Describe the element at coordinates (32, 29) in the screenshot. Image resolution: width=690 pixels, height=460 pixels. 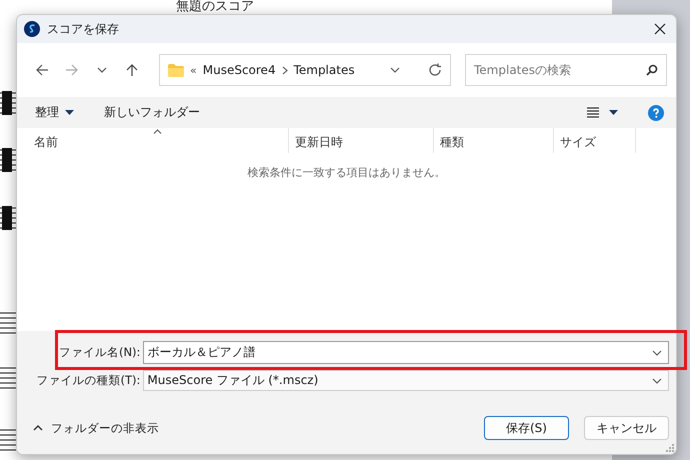
I see `app-logo-icon` at that location.